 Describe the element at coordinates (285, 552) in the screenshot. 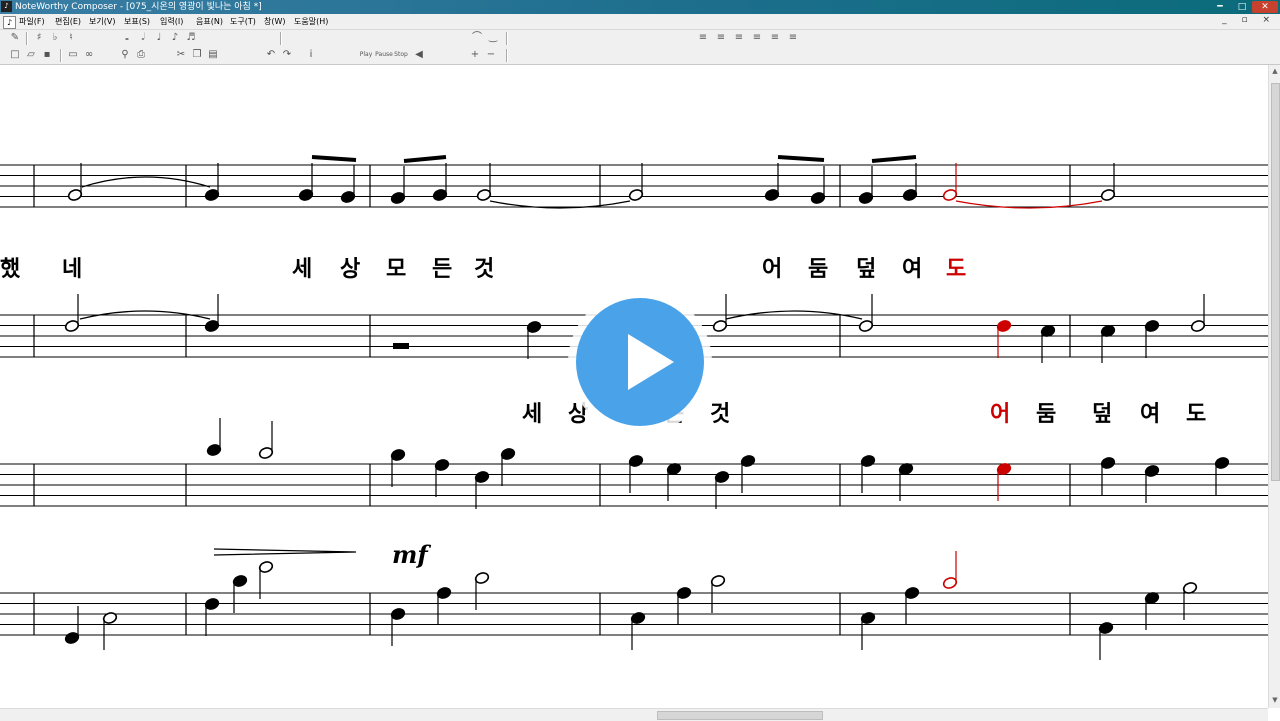

I see `decrescendo-hairpin` at that location.